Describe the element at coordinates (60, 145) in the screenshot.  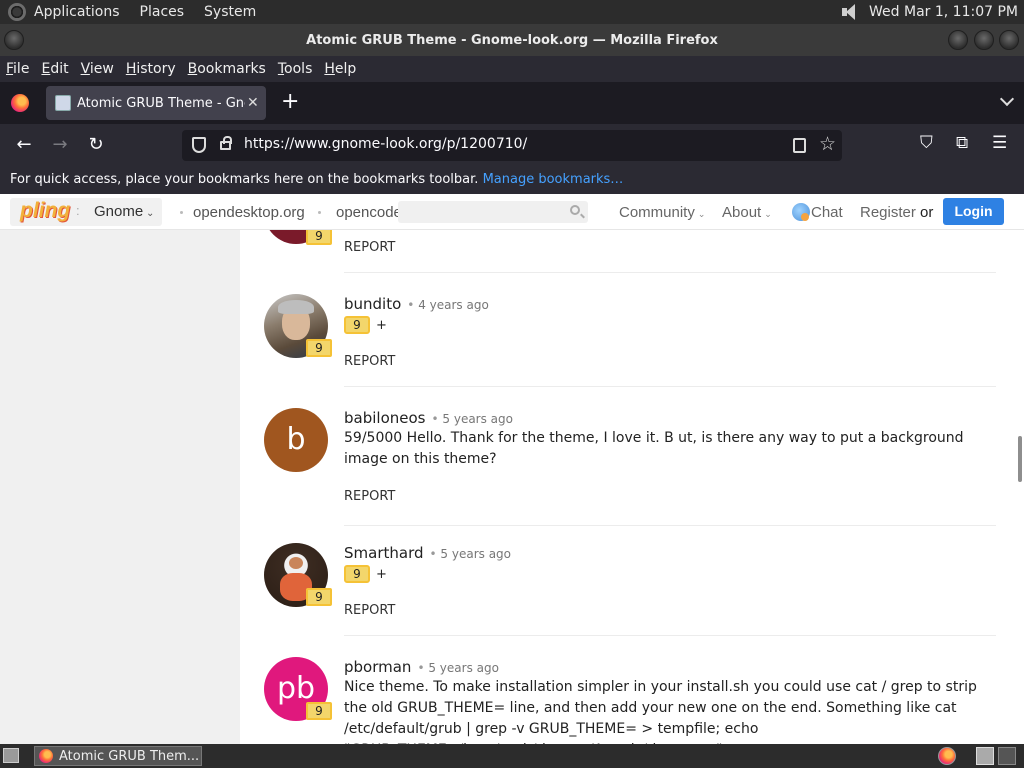
I see `forward-button: →` at that location.